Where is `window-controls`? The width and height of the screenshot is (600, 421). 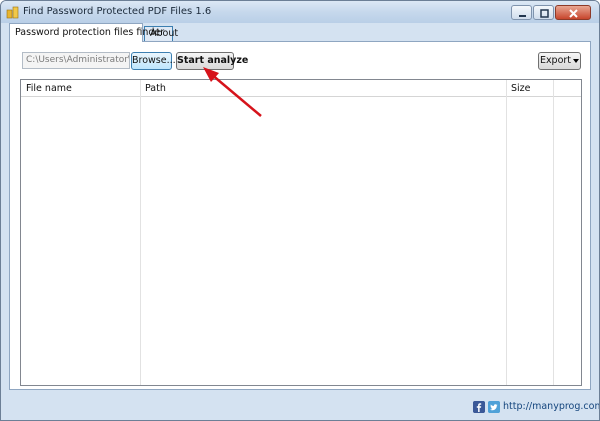
window-controls is located at coordinates (551, 12).